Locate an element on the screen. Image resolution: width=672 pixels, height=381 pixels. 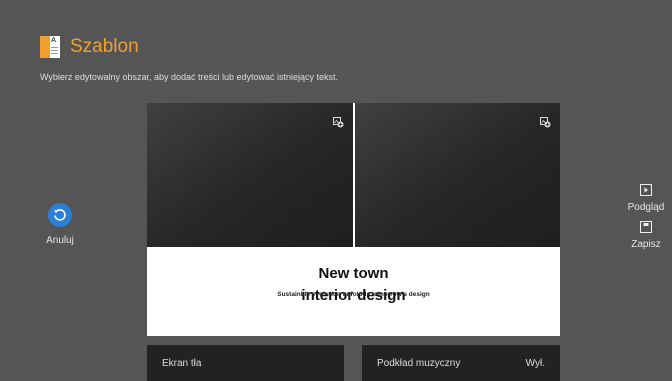
save-button: Zapisz is located at coordinates (646, 235).